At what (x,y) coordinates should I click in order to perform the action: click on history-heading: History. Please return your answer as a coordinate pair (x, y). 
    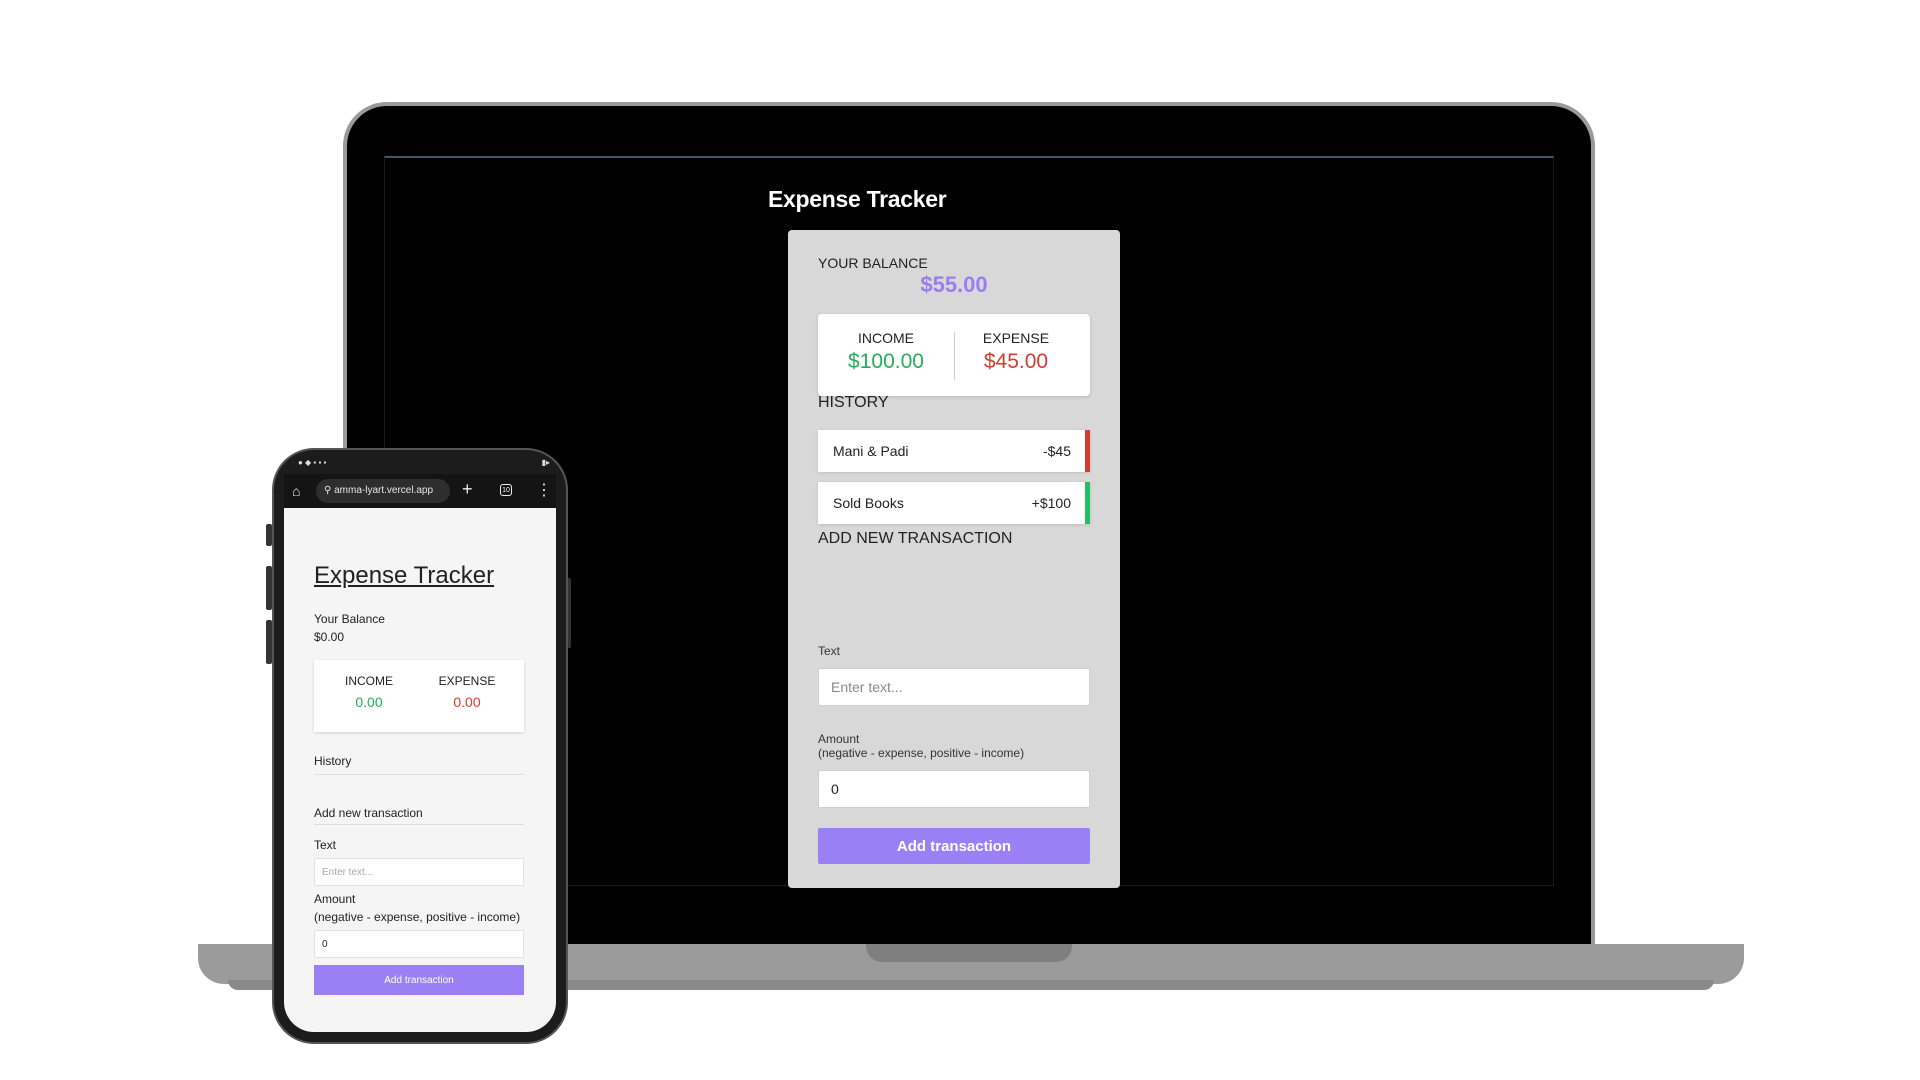
    Looking at the image, I should click on (333, 761).